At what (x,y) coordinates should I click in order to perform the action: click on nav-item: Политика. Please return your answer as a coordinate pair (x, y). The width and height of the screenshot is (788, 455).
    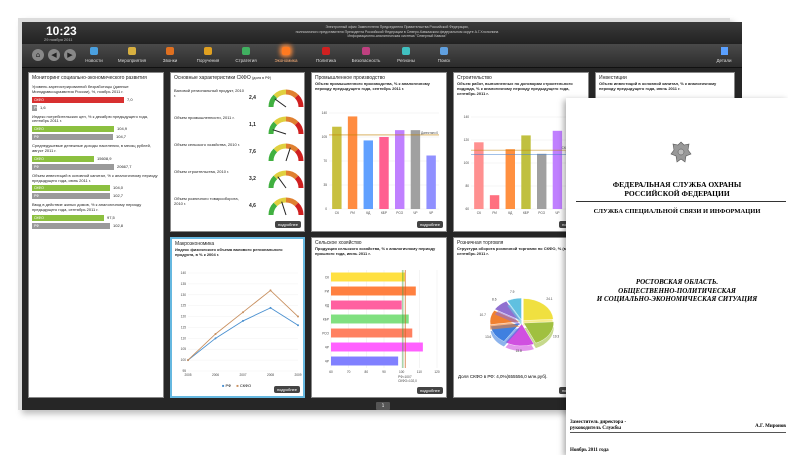
    Looking at the image, I should click on (326, 55).